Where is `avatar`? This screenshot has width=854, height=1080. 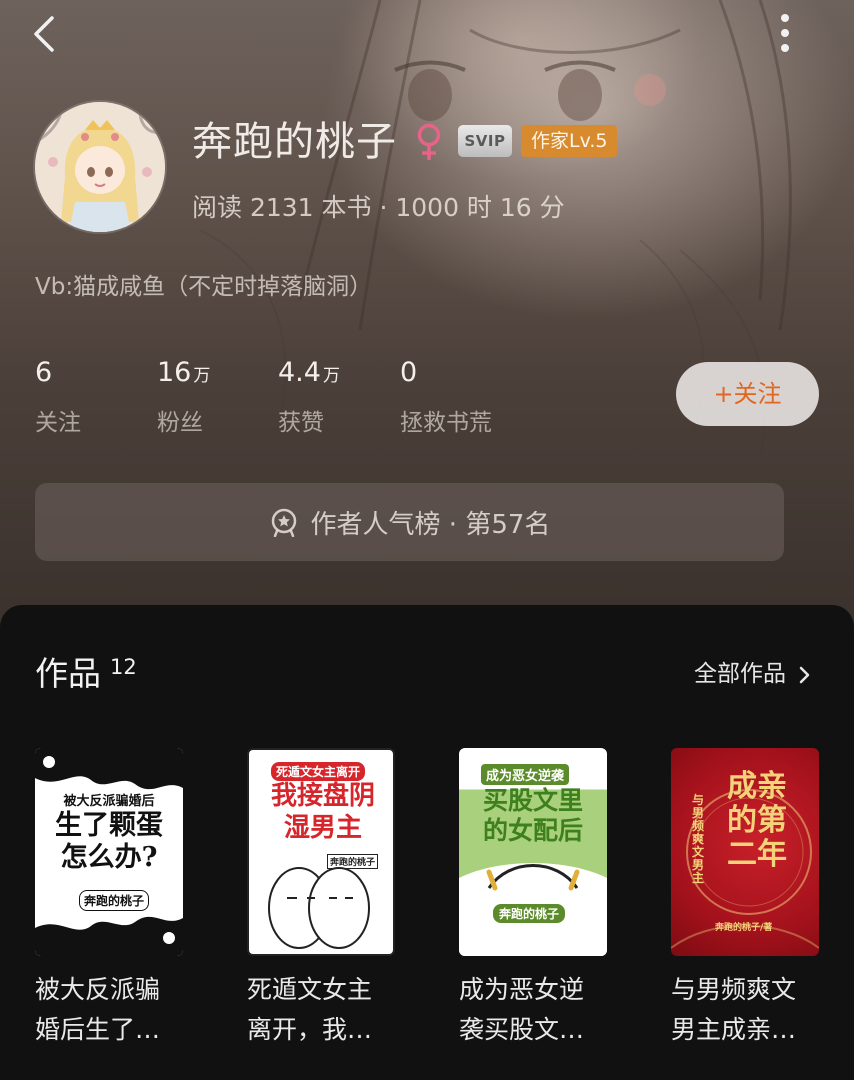 avatar is located at coordinates (100, 167).